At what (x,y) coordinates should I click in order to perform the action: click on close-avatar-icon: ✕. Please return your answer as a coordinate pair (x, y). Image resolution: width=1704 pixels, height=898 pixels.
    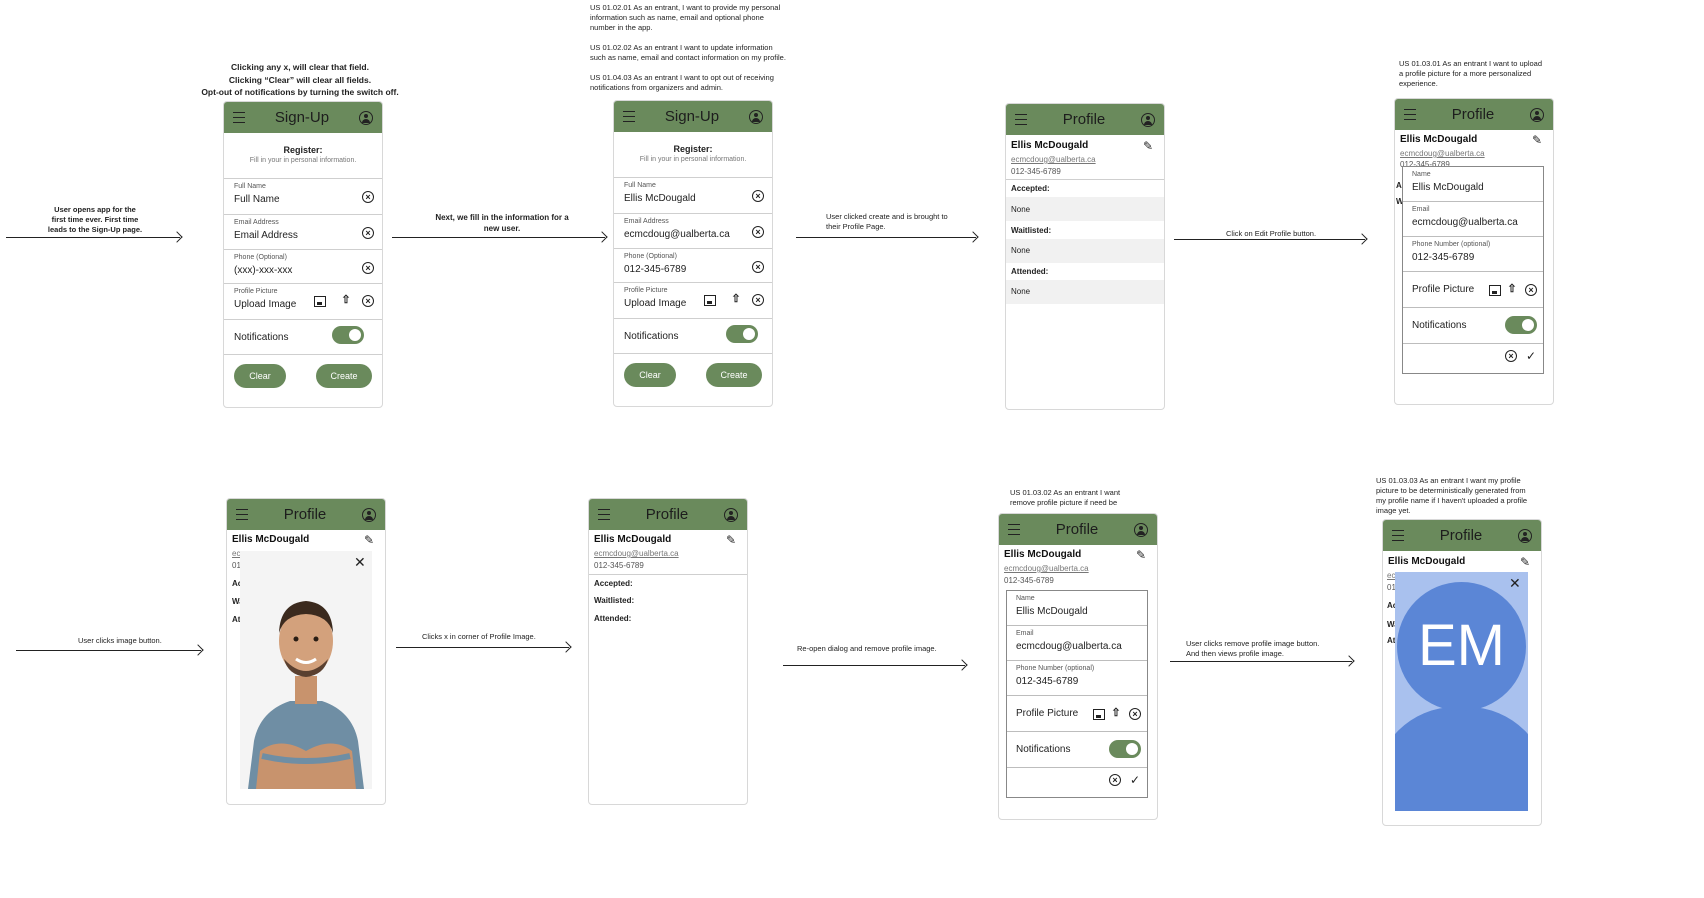
    Looking at the image, I should click on (1515, 583).